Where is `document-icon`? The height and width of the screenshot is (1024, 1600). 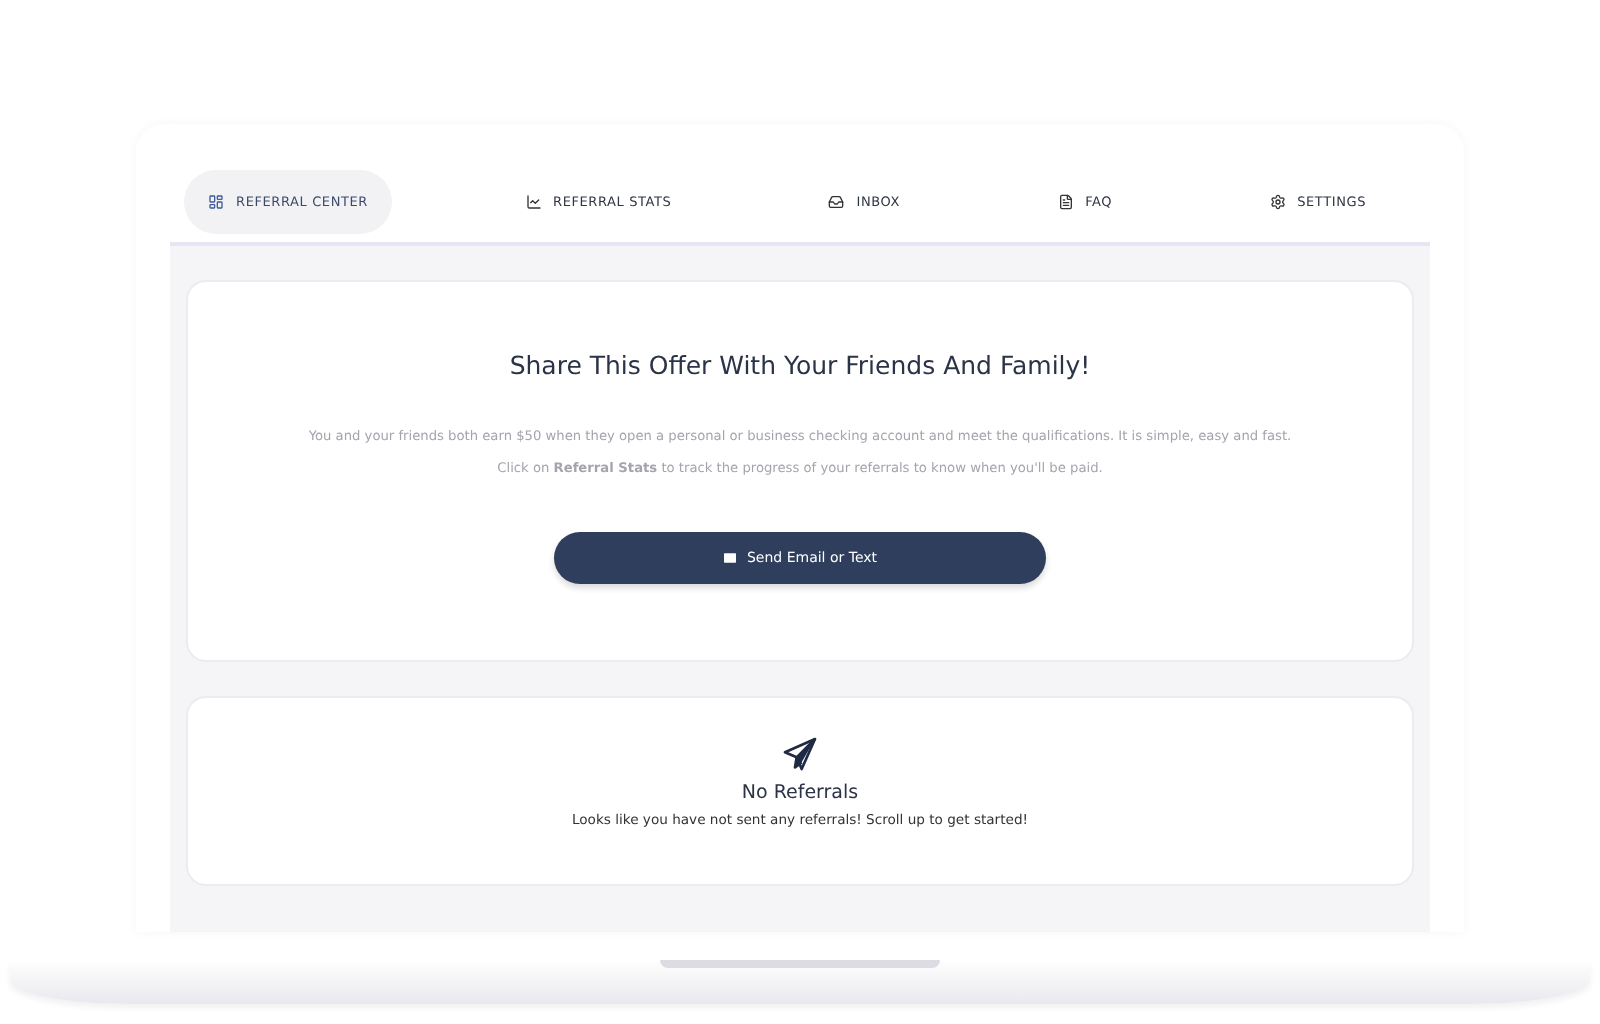 document-icon is located at coordinates (1065, 201).